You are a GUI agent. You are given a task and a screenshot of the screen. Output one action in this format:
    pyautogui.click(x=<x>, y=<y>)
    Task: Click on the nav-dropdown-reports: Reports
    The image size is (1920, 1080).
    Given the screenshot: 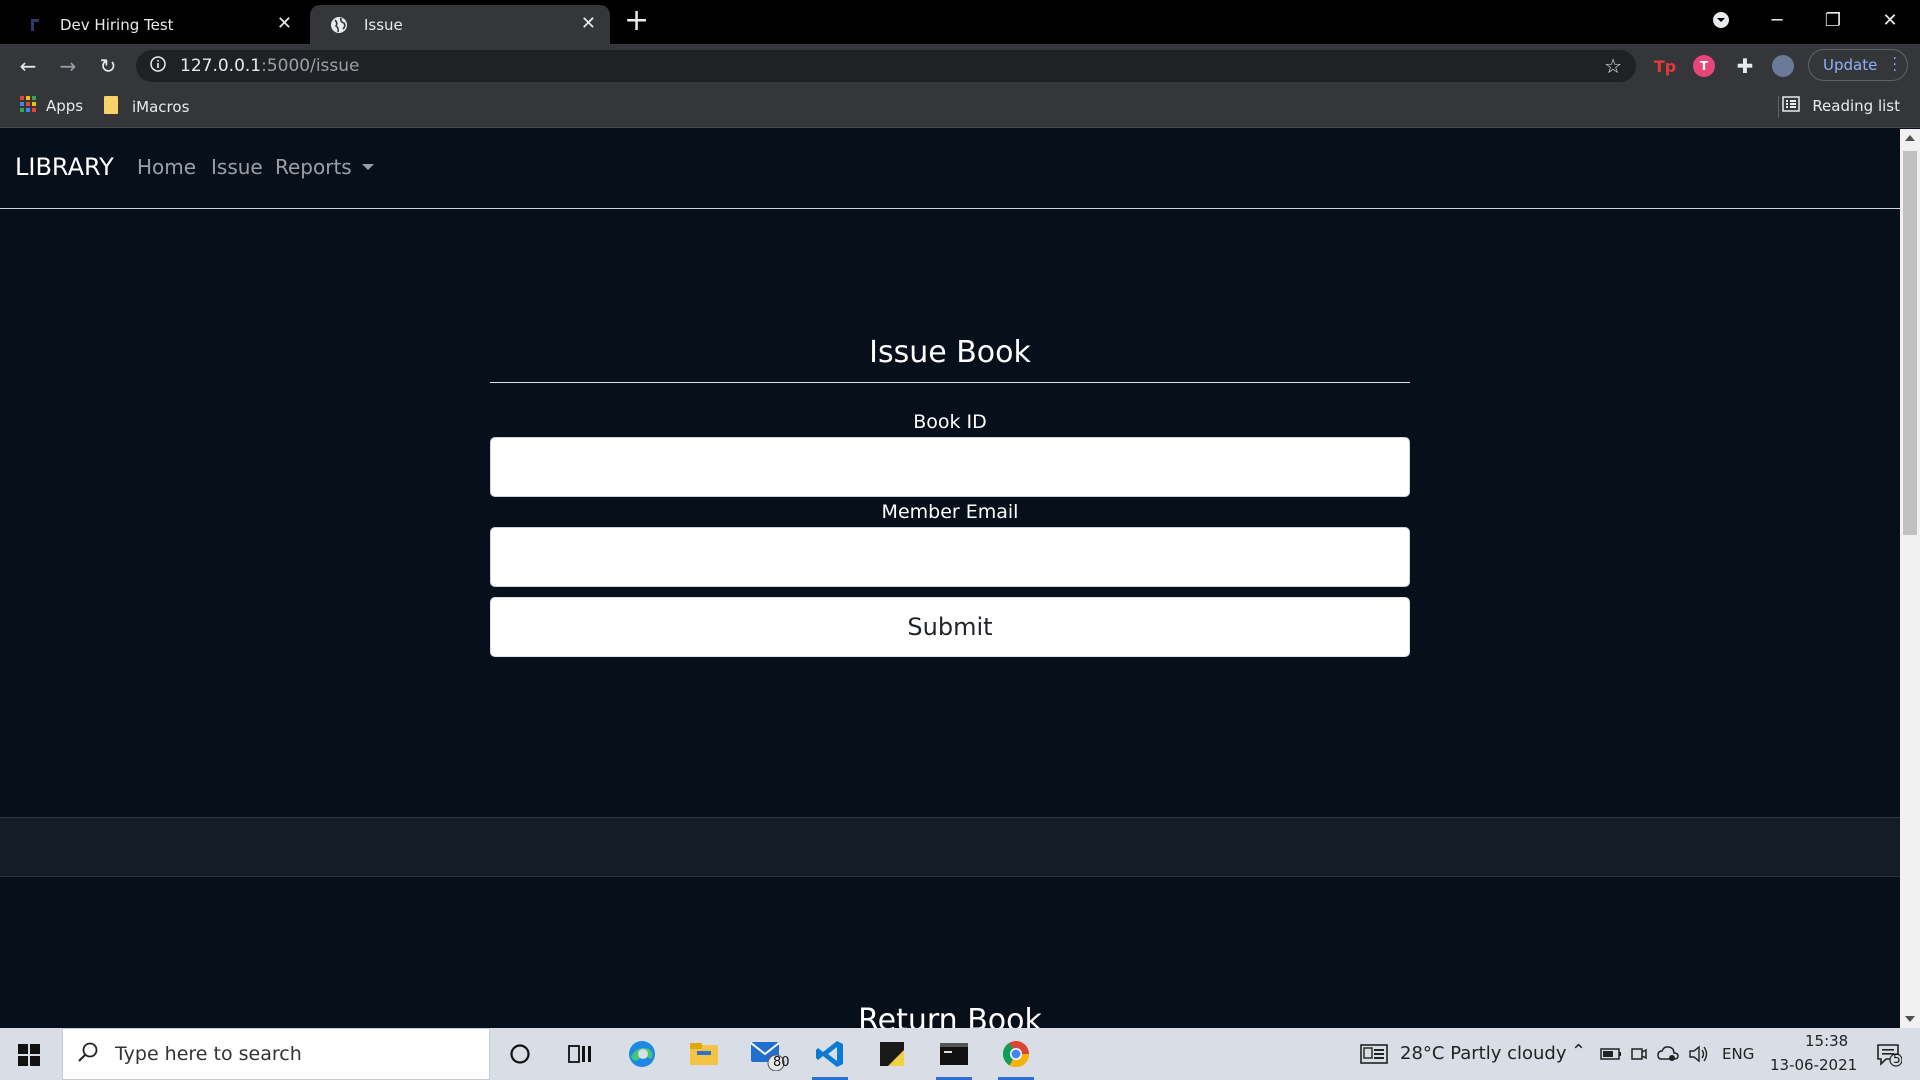 What is the action you would take?
    pyautogui.click(x=324, y=167)
    